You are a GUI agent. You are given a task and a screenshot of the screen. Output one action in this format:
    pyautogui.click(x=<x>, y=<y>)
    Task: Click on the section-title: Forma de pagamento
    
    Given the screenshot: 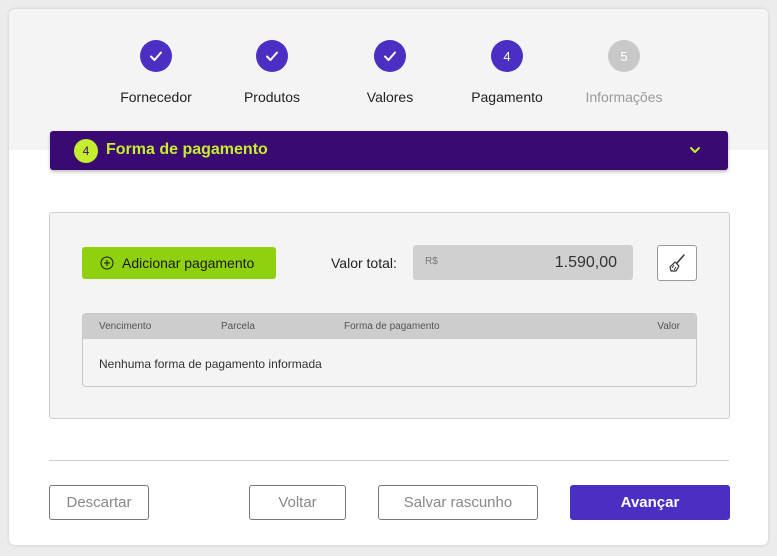 What is the action you would take?
    pyautogui.click(x=187, y=149)
    